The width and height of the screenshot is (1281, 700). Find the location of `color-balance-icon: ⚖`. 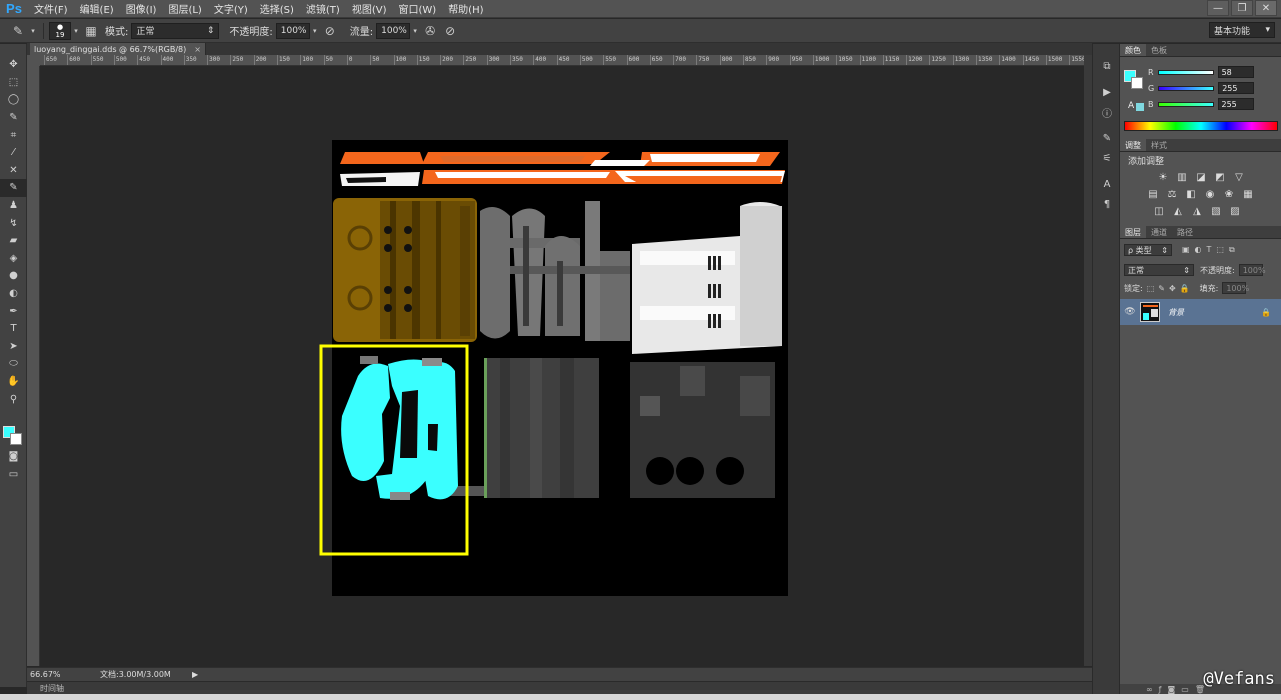

color-balance-icon: ⚖ is located at coordinates (1172, 194).